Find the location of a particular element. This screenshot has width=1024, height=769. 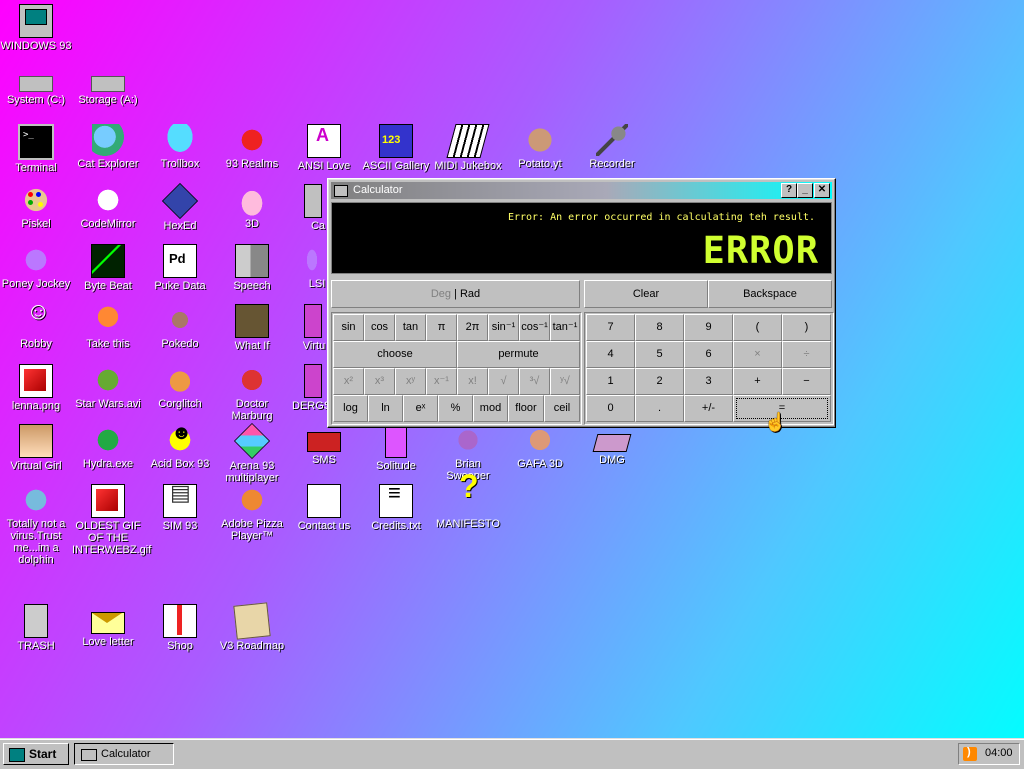

desktop-icon-virtual: Virtu is located at coordinates (308, 328).